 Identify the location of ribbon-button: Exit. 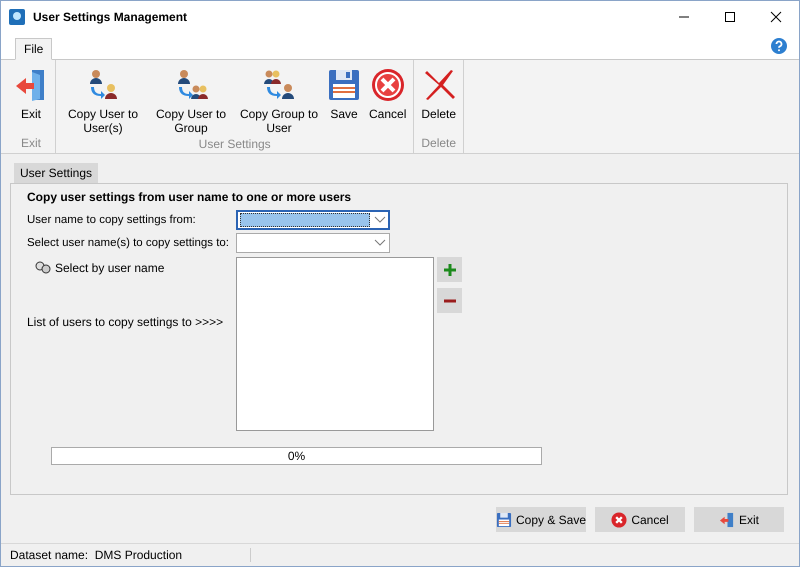
(31, 93).